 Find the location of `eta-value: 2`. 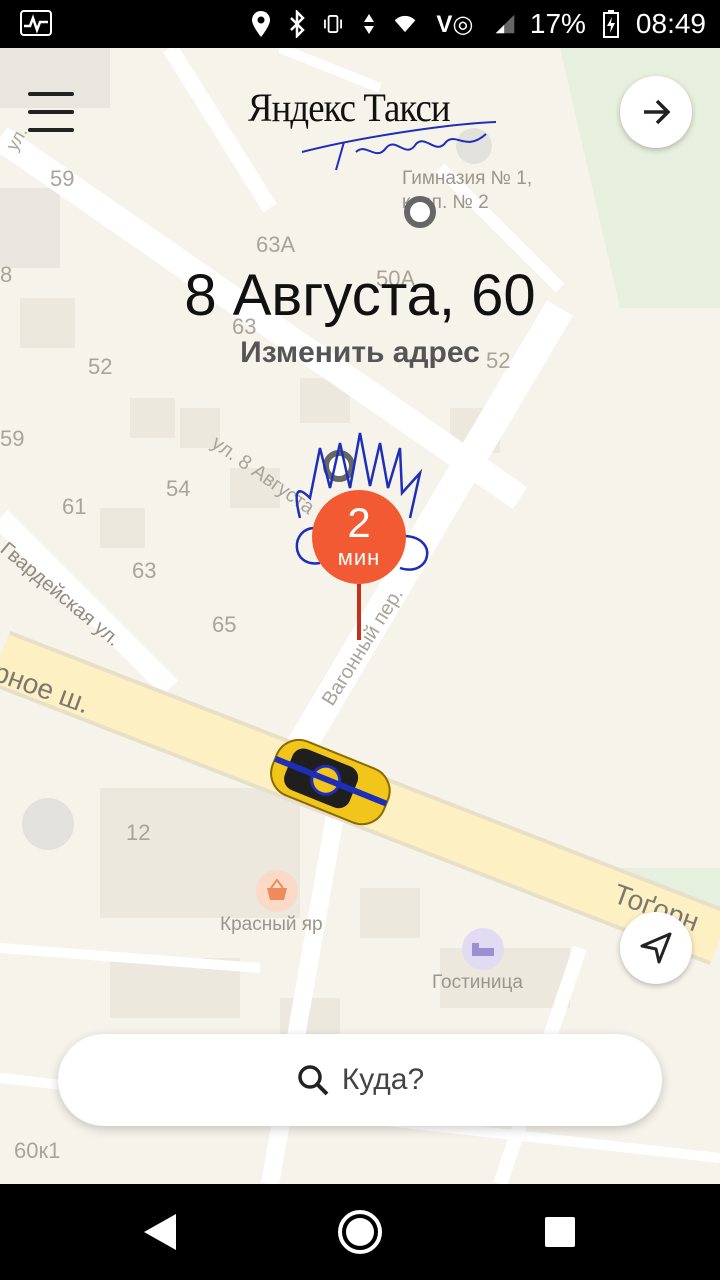

eta-value: 2 is located at coordinates (359, 522).